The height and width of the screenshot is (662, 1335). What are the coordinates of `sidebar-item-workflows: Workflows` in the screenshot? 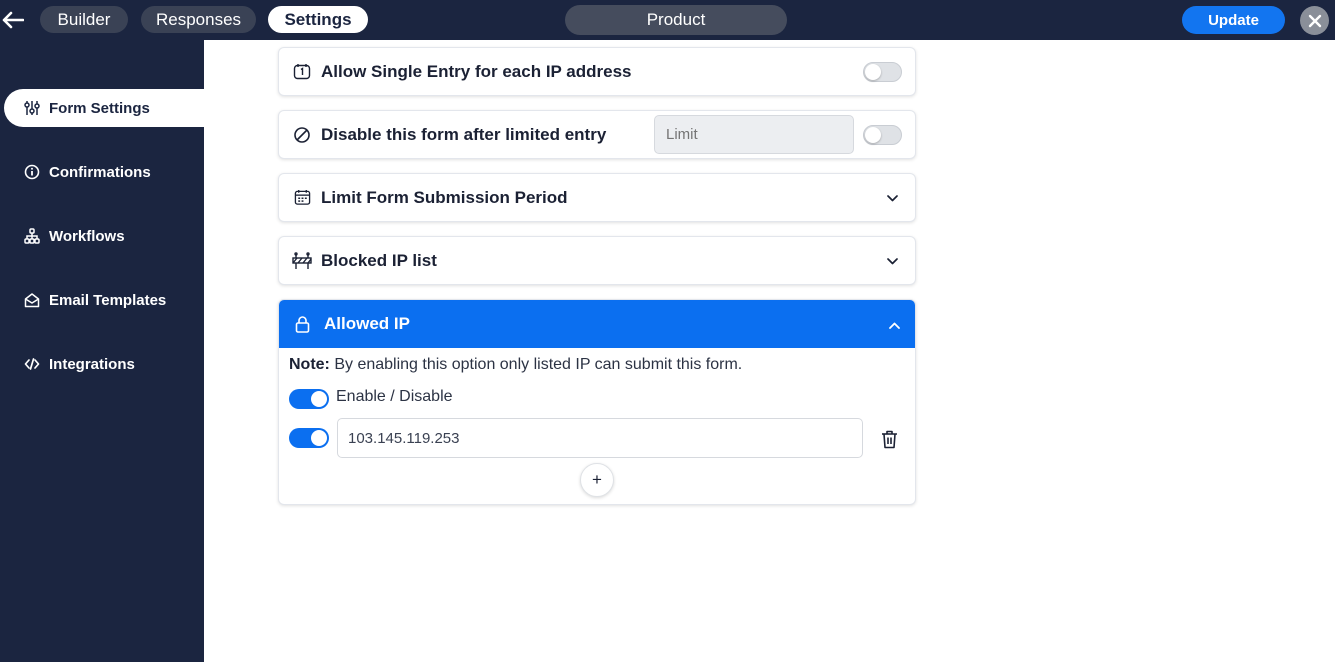 It's located at (104, 236).